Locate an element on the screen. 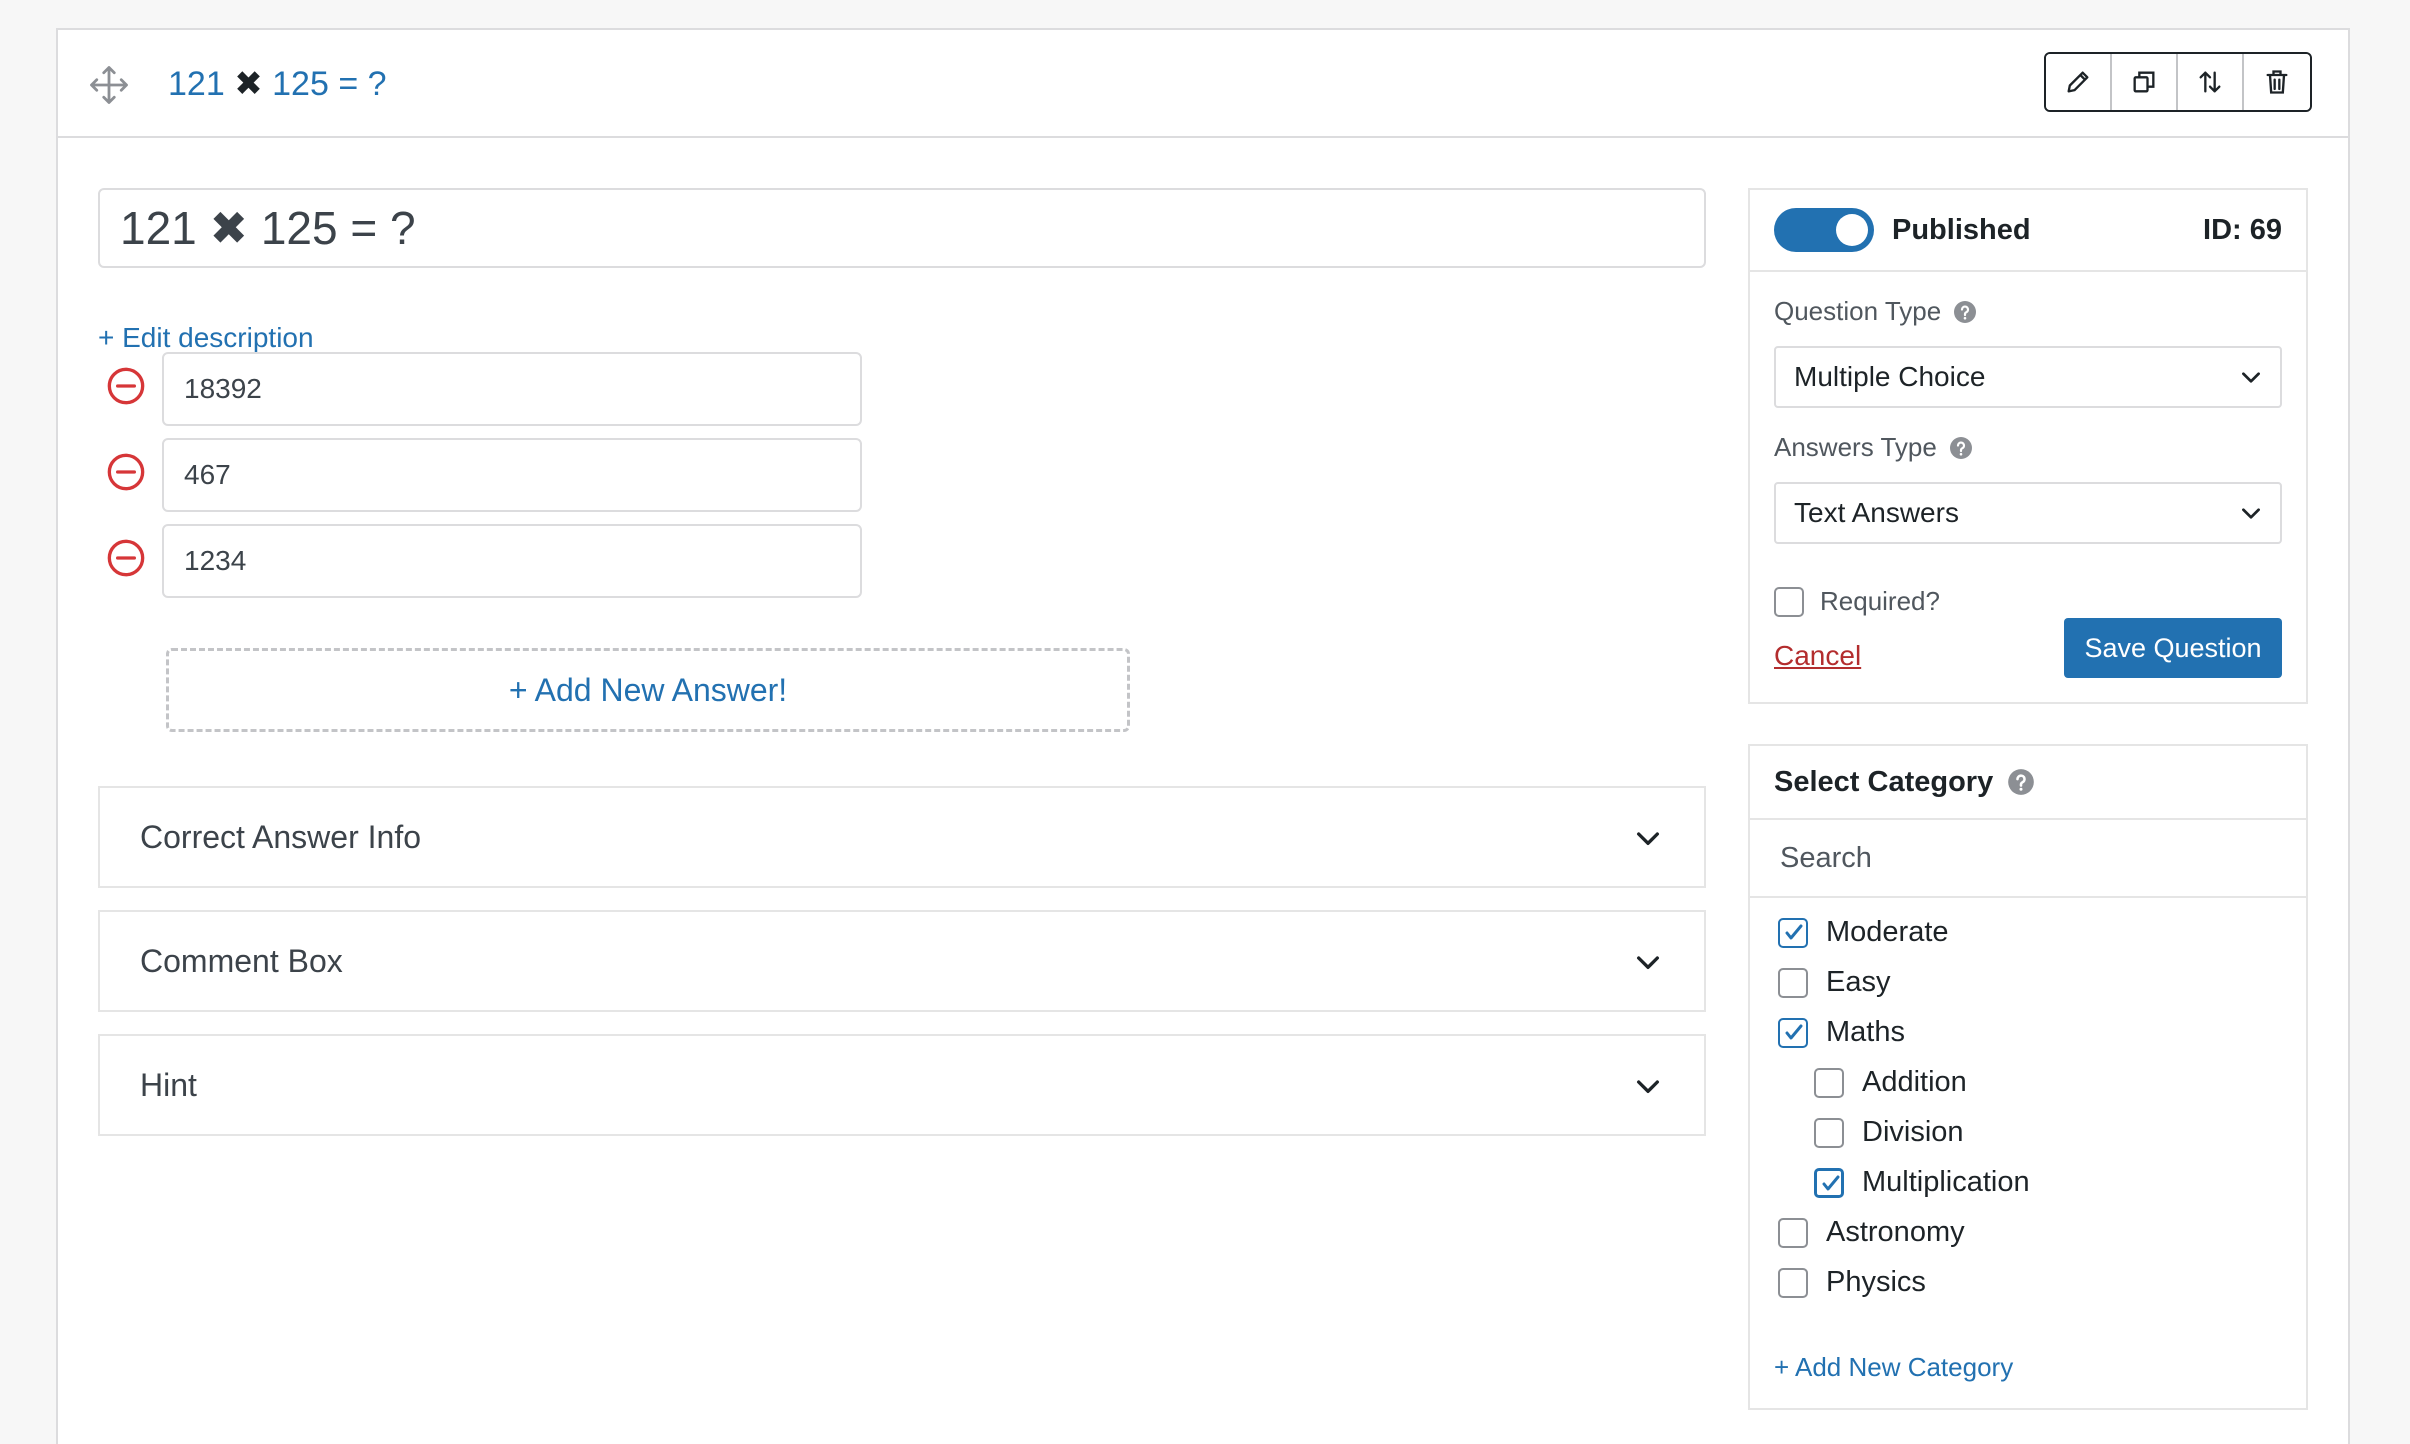  category-label: Physics is located at coordinates (1876, 1282).